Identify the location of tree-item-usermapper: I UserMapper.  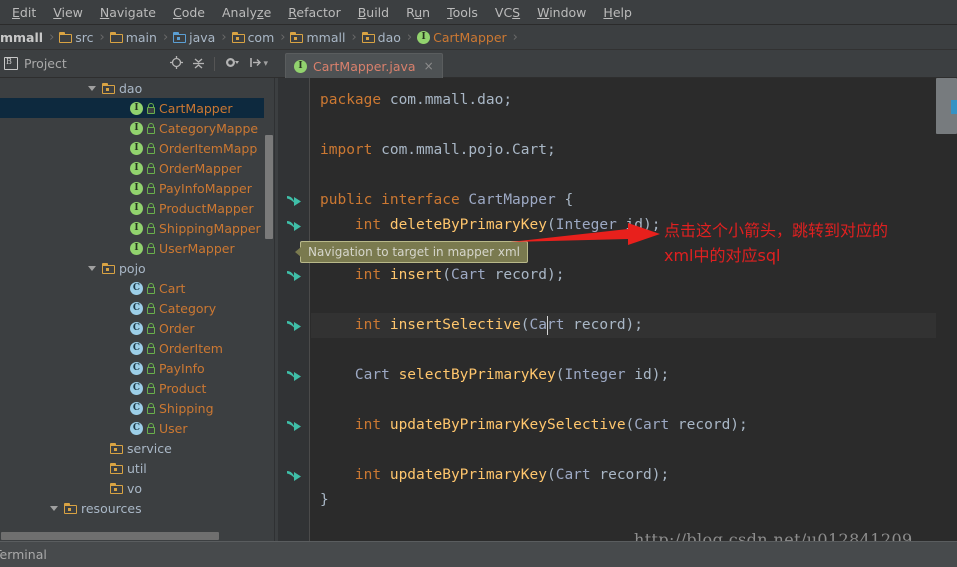
(132, 248).